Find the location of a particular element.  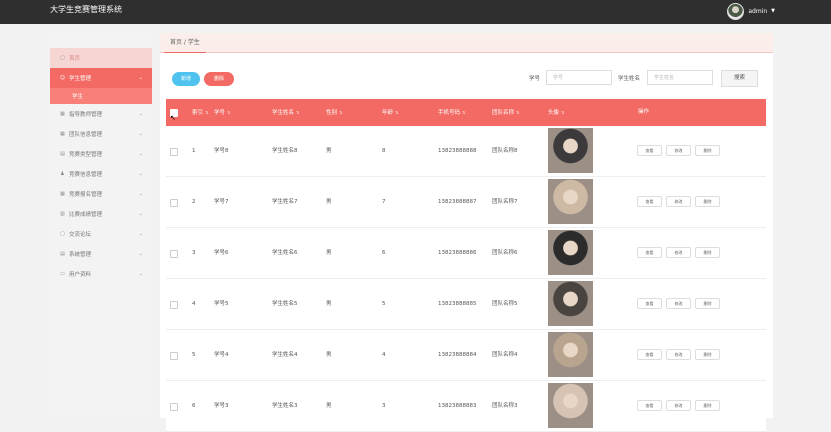

header-avatar: 头像 ⇅ is located at coordinates (556, 112).